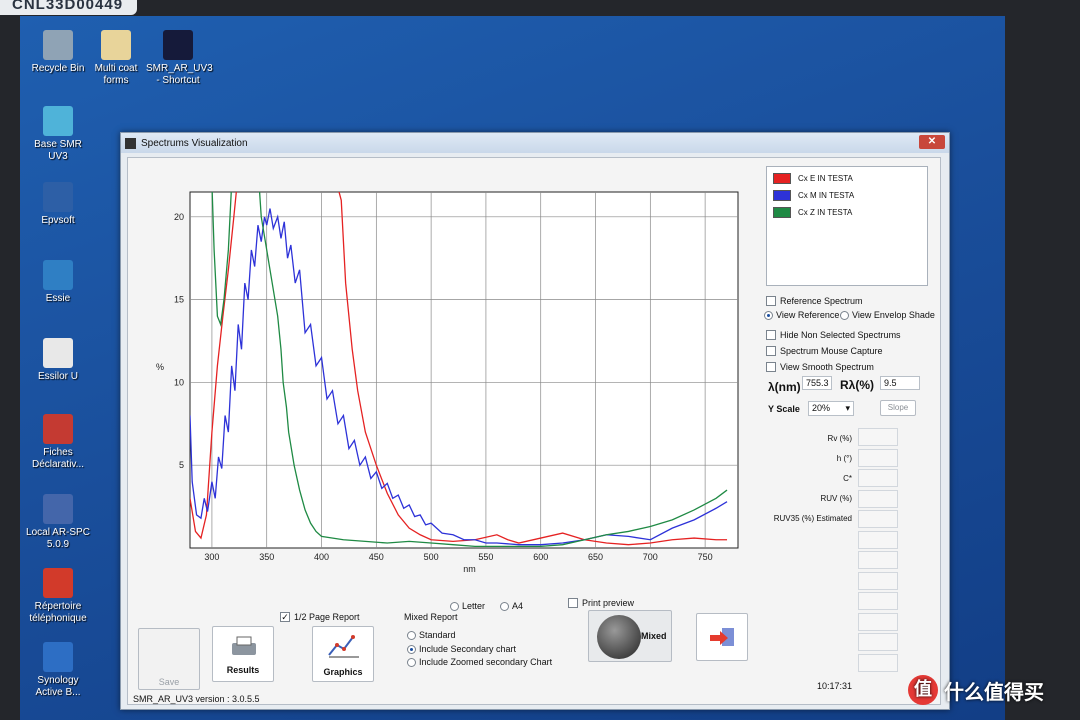 This screenshot has width=1080, height=720. What do you see at coordinates (850, 178) in the screenshot?
I see `legend-entry: Cx E IN TESTA` at bounding box center [850, 178].